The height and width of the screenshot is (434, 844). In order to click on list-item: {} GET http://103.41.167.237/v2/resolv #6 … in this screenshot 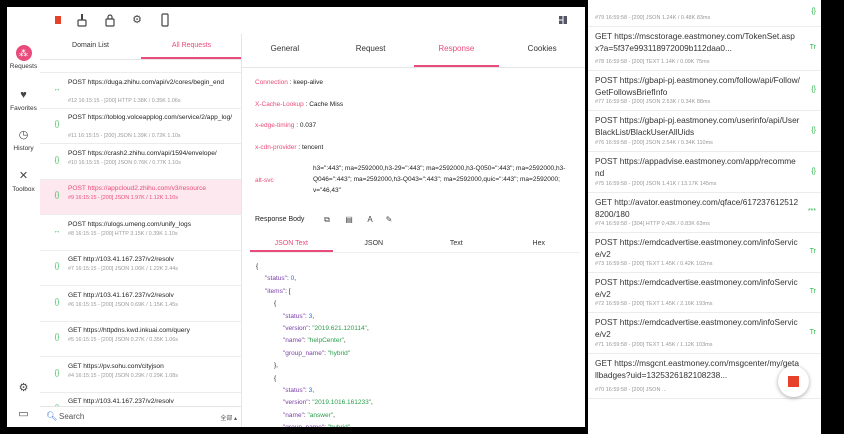, I will do `click(140, 304)`.